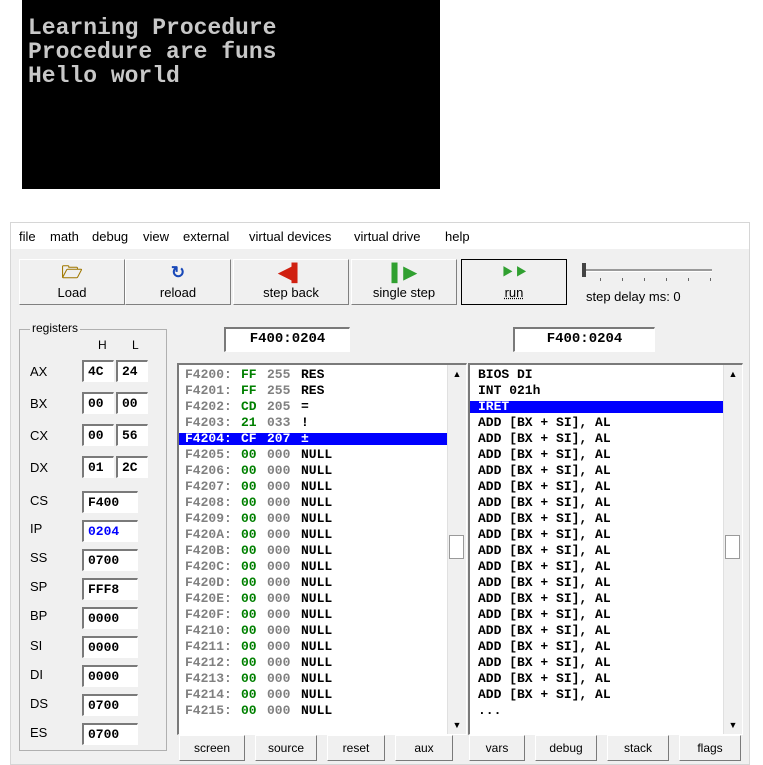  Describe the element at coordinates (156, 236) in the screenshot. I see `menu-view: view` at that location.